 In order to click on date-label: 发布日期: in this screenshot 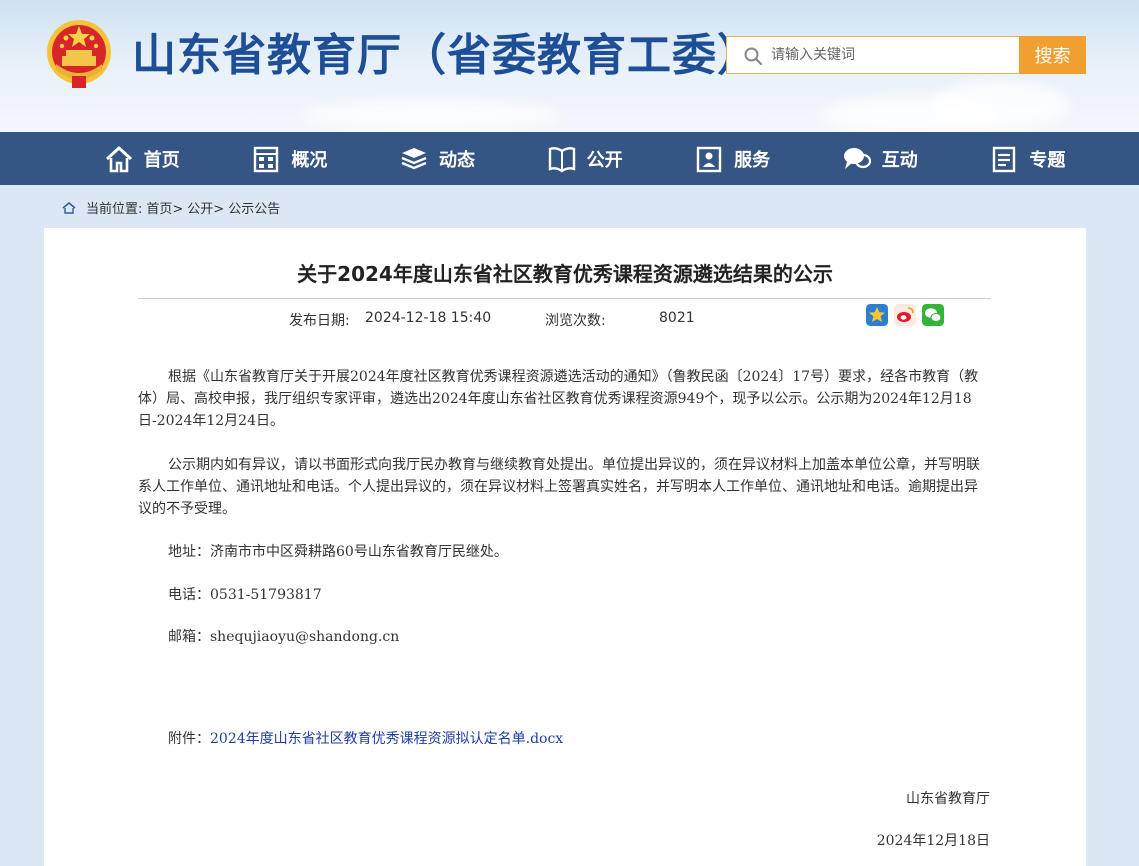, I will do `click(319, 321)`.